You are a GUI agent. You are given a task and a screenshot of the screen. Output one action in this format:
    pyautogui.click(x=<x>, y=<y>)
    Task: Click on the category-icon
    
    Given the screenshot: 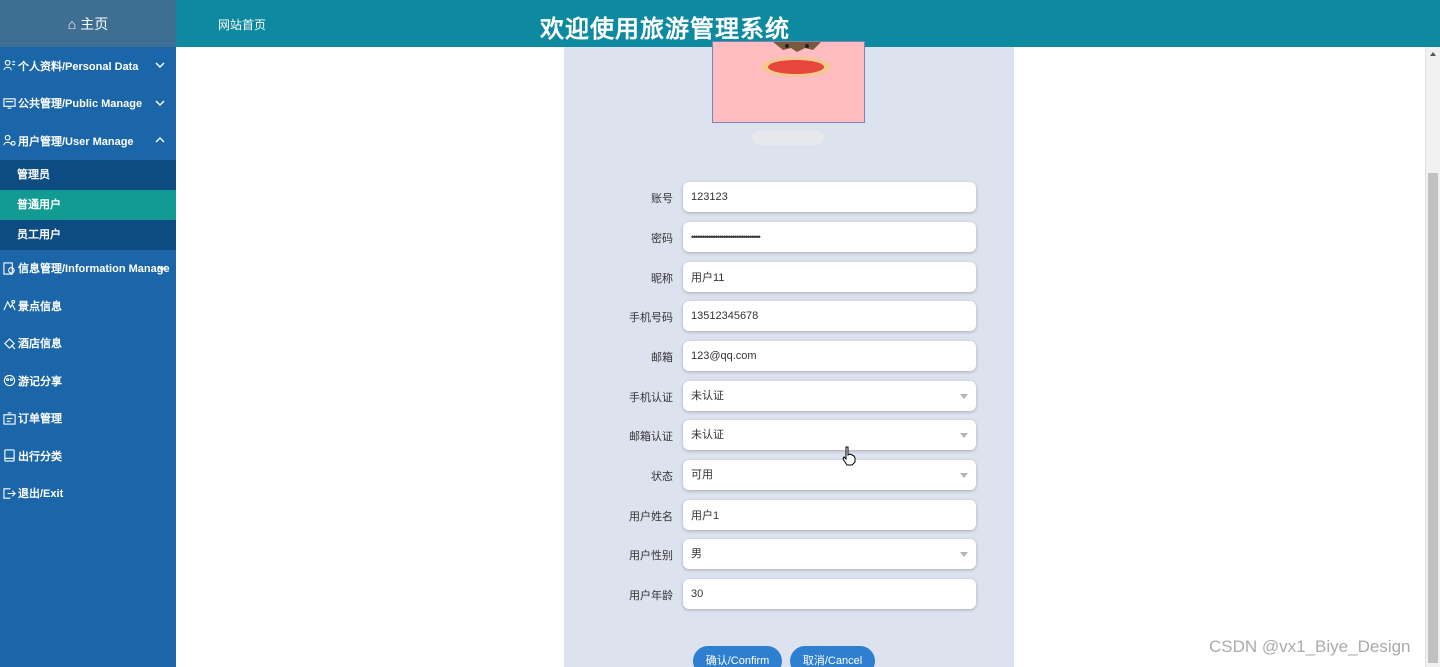 What is the action you would take?
    pyautogui.click(x=9, y=456)
    